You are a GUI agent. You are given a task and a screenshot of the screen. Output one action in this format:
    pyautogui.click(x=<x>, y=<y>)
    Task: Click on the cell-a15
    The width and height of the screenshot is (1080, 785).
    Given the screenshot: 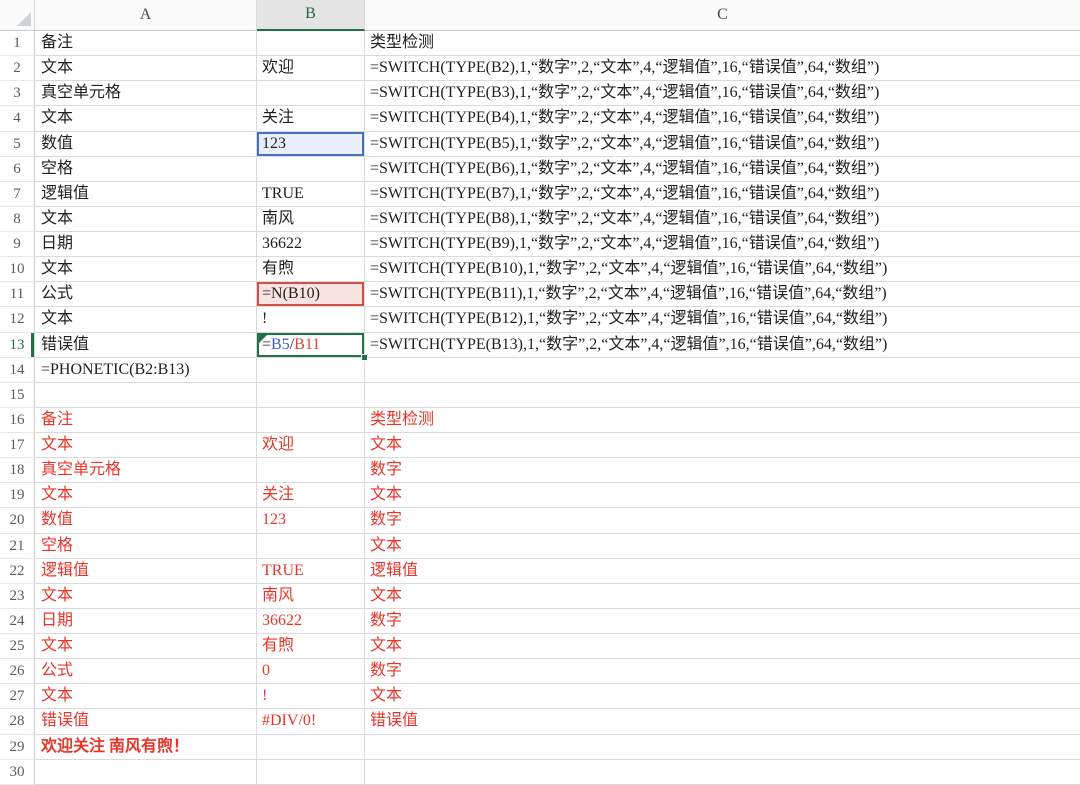 What is the action you would take?
    pyautogui.click(x=146, y=395)
    